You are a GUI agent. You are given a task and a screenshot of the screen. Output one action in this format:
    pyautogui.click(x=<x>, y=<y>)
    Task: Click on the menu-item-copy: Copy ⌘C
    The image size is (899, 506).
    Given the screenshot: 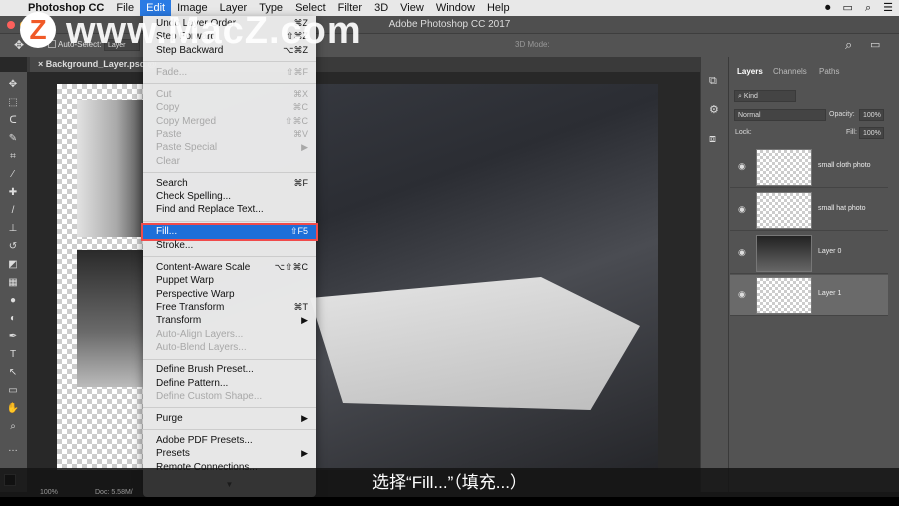 What is the action you would take?
    pyautogui.click(x=229, y=107)
    